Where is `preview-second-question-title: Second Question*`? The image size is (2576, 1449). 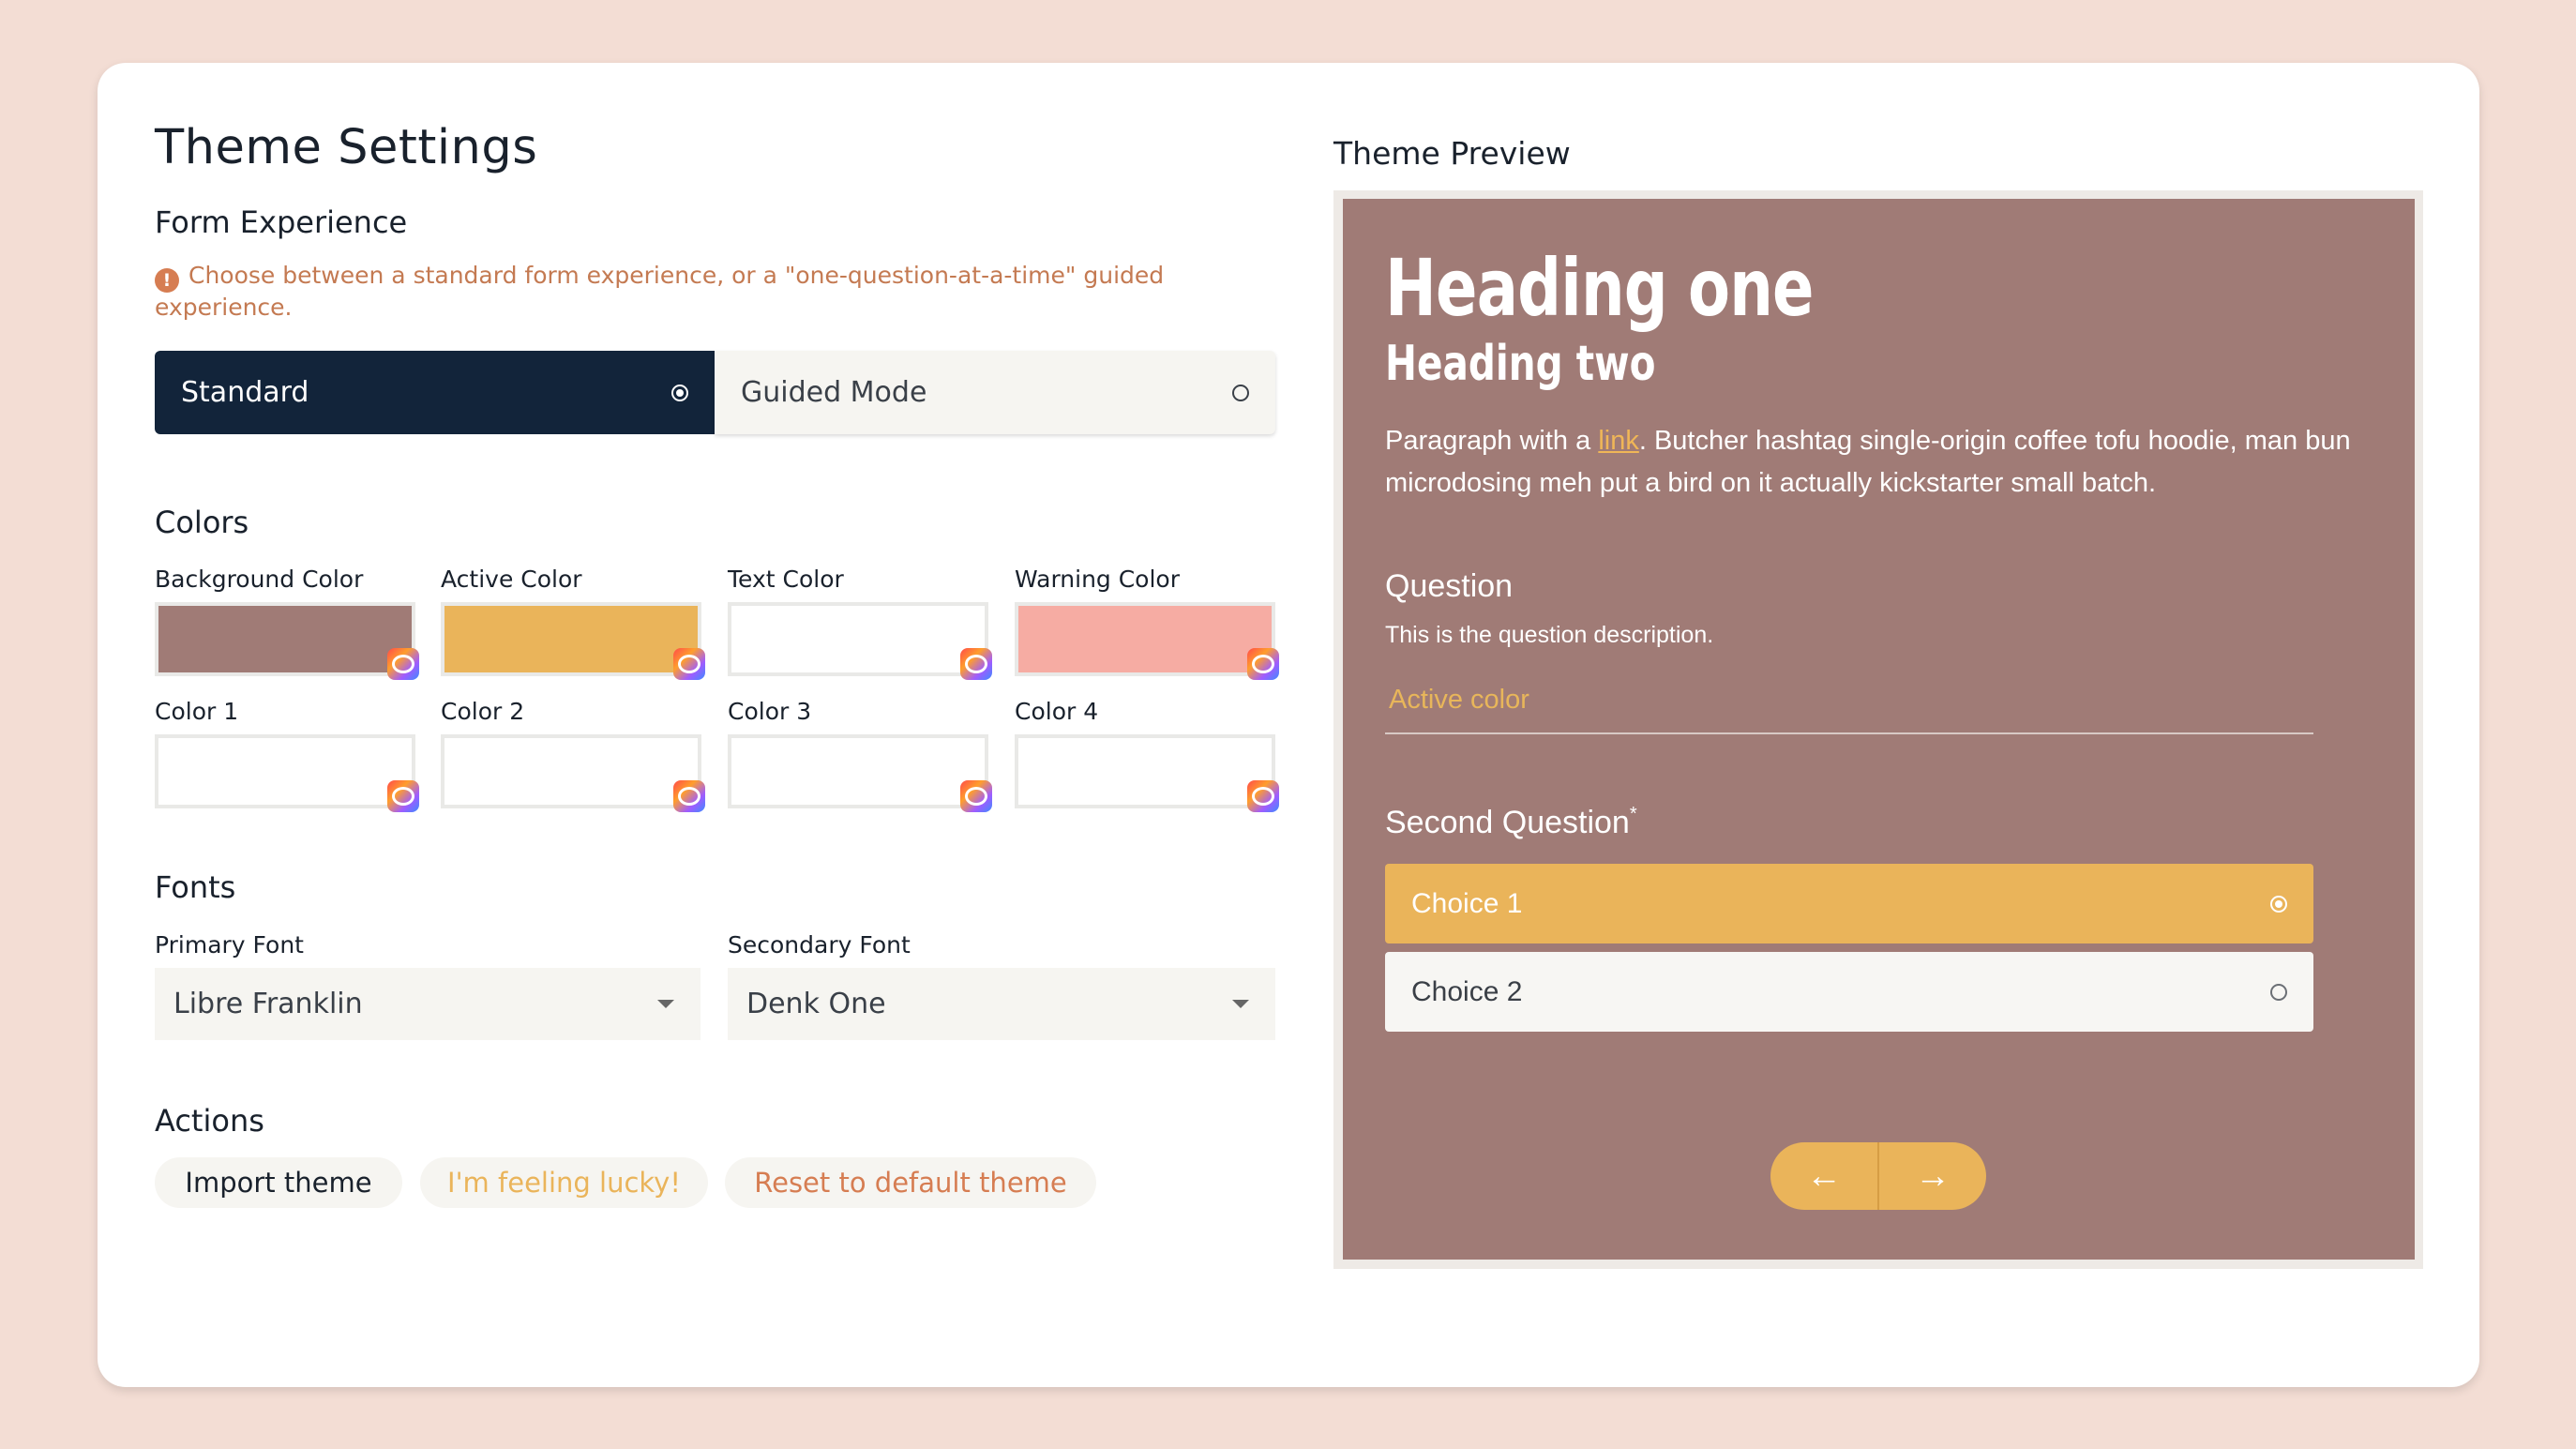 preview-second-question-title: Second Question* is located at coordinates (1511, 822).